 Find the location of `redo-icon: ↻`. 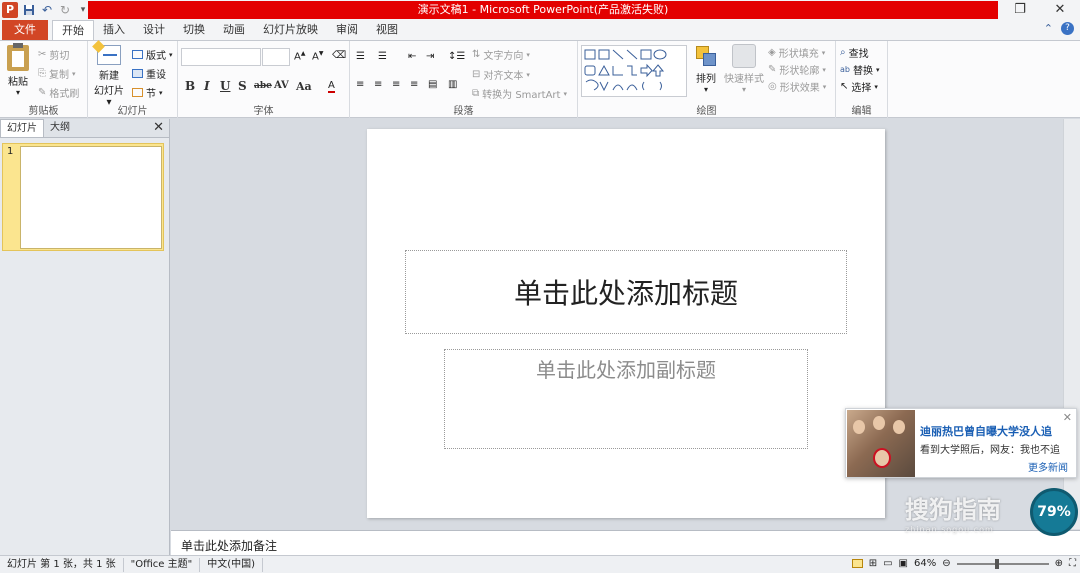

redo-icon: ↻ is located at coordinates (65, 10).